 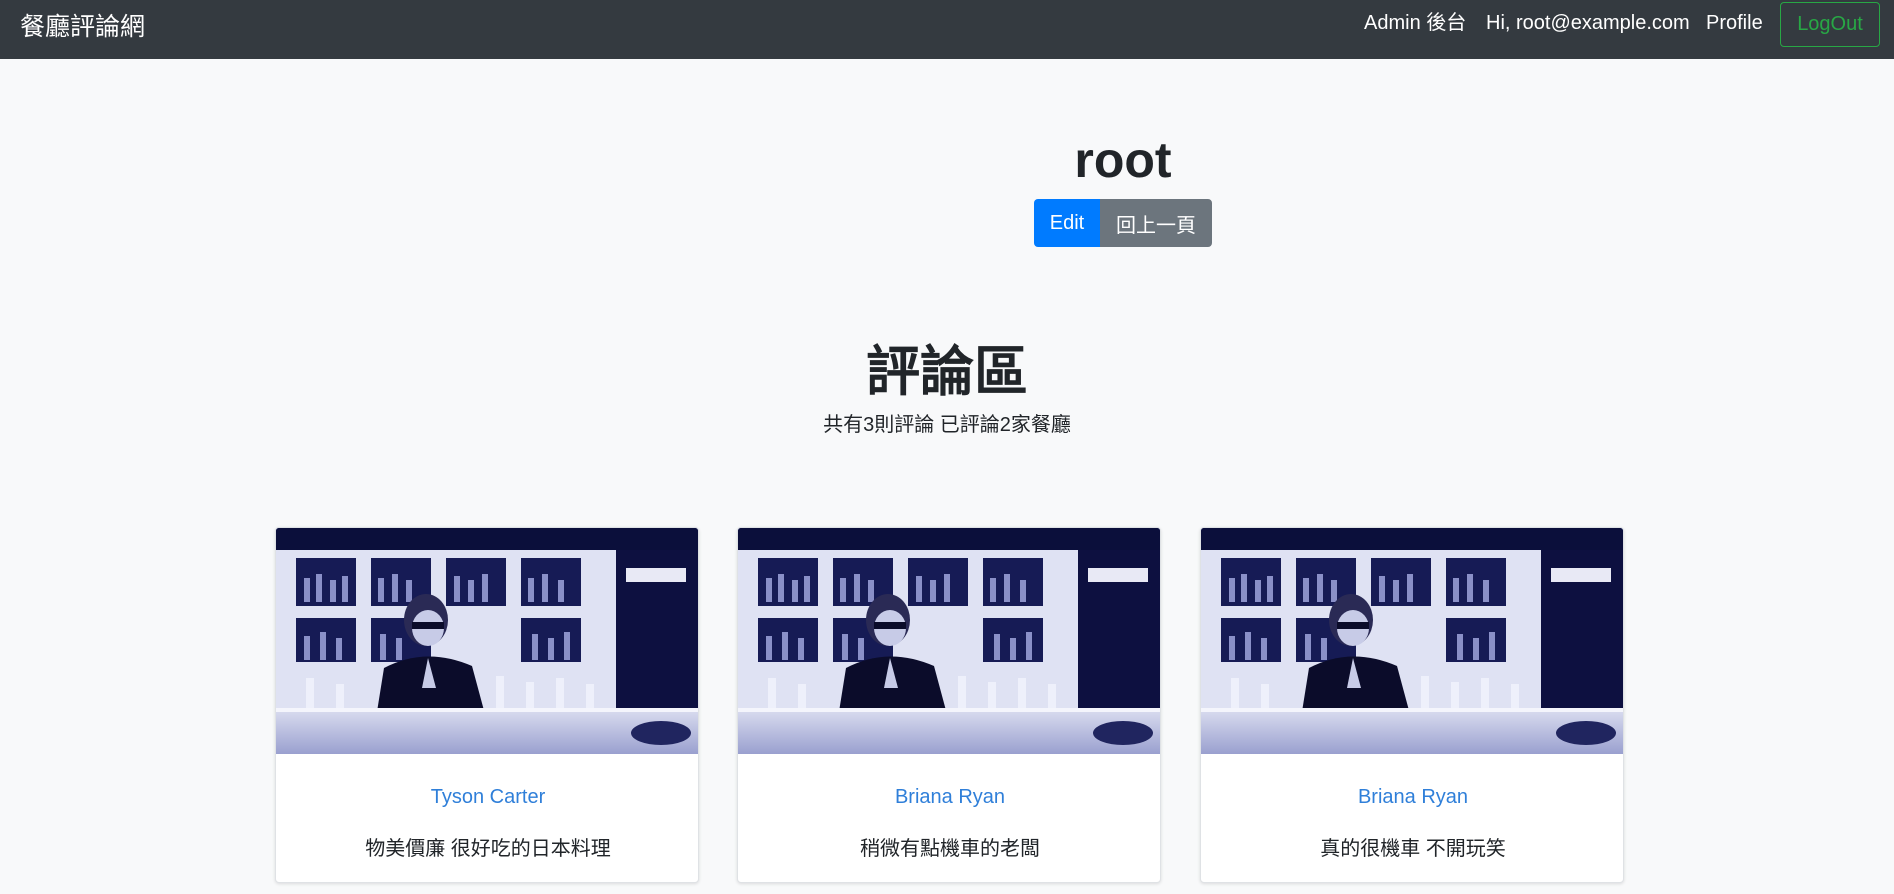 What do you see at coordinates (1123, 160) in the screenshot?
I see `profile-name: root` at bounding box center [1123, 160].